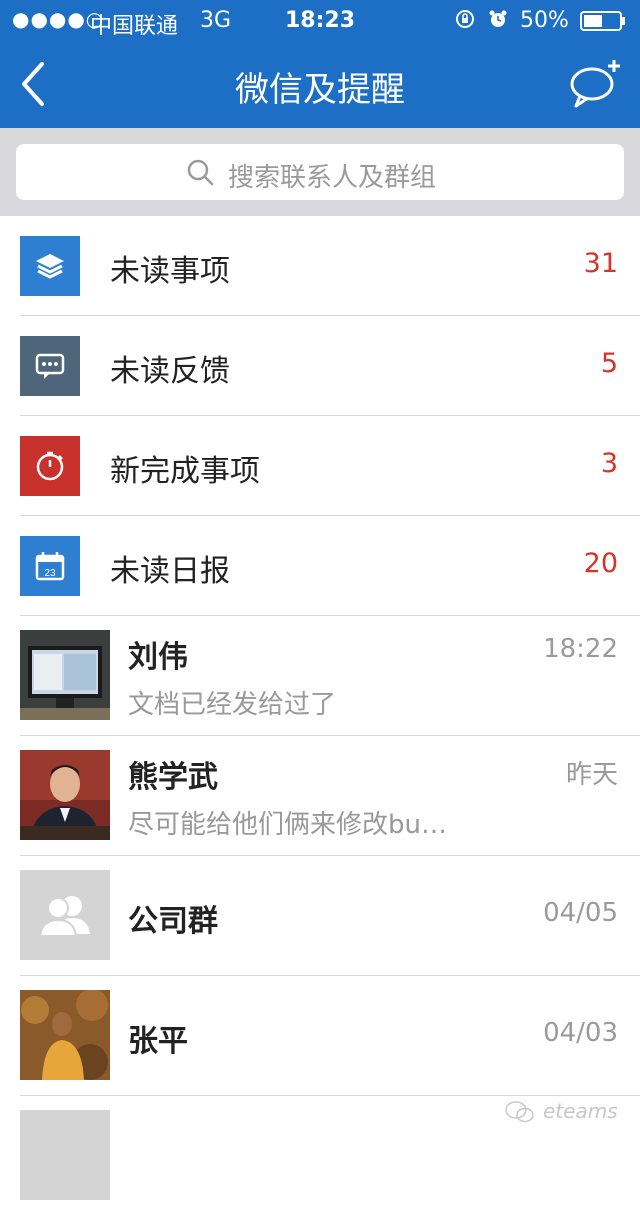 The height and width of the screenshot is (1216, 640). I want to click on notification-row-unread-feedback: 未读反馈 5, so click(320, 366).